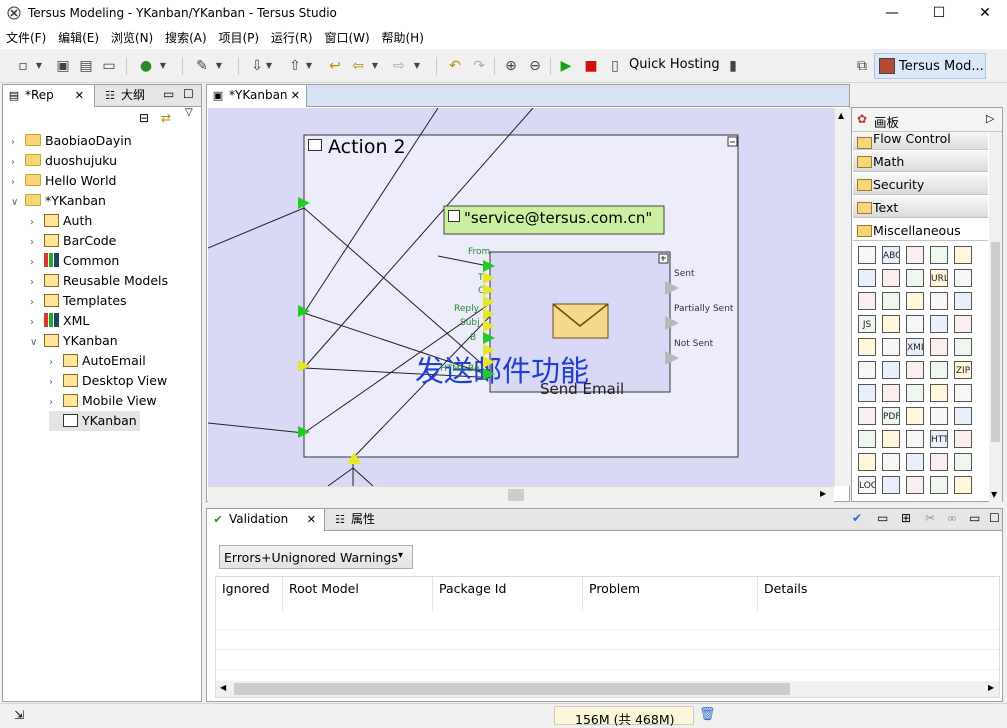 The width and height of the screenshot is (1007, 728). Describe the element at coordinates (707, 714) in the screenshot. I see `trash-icon: 🗑` at that location.